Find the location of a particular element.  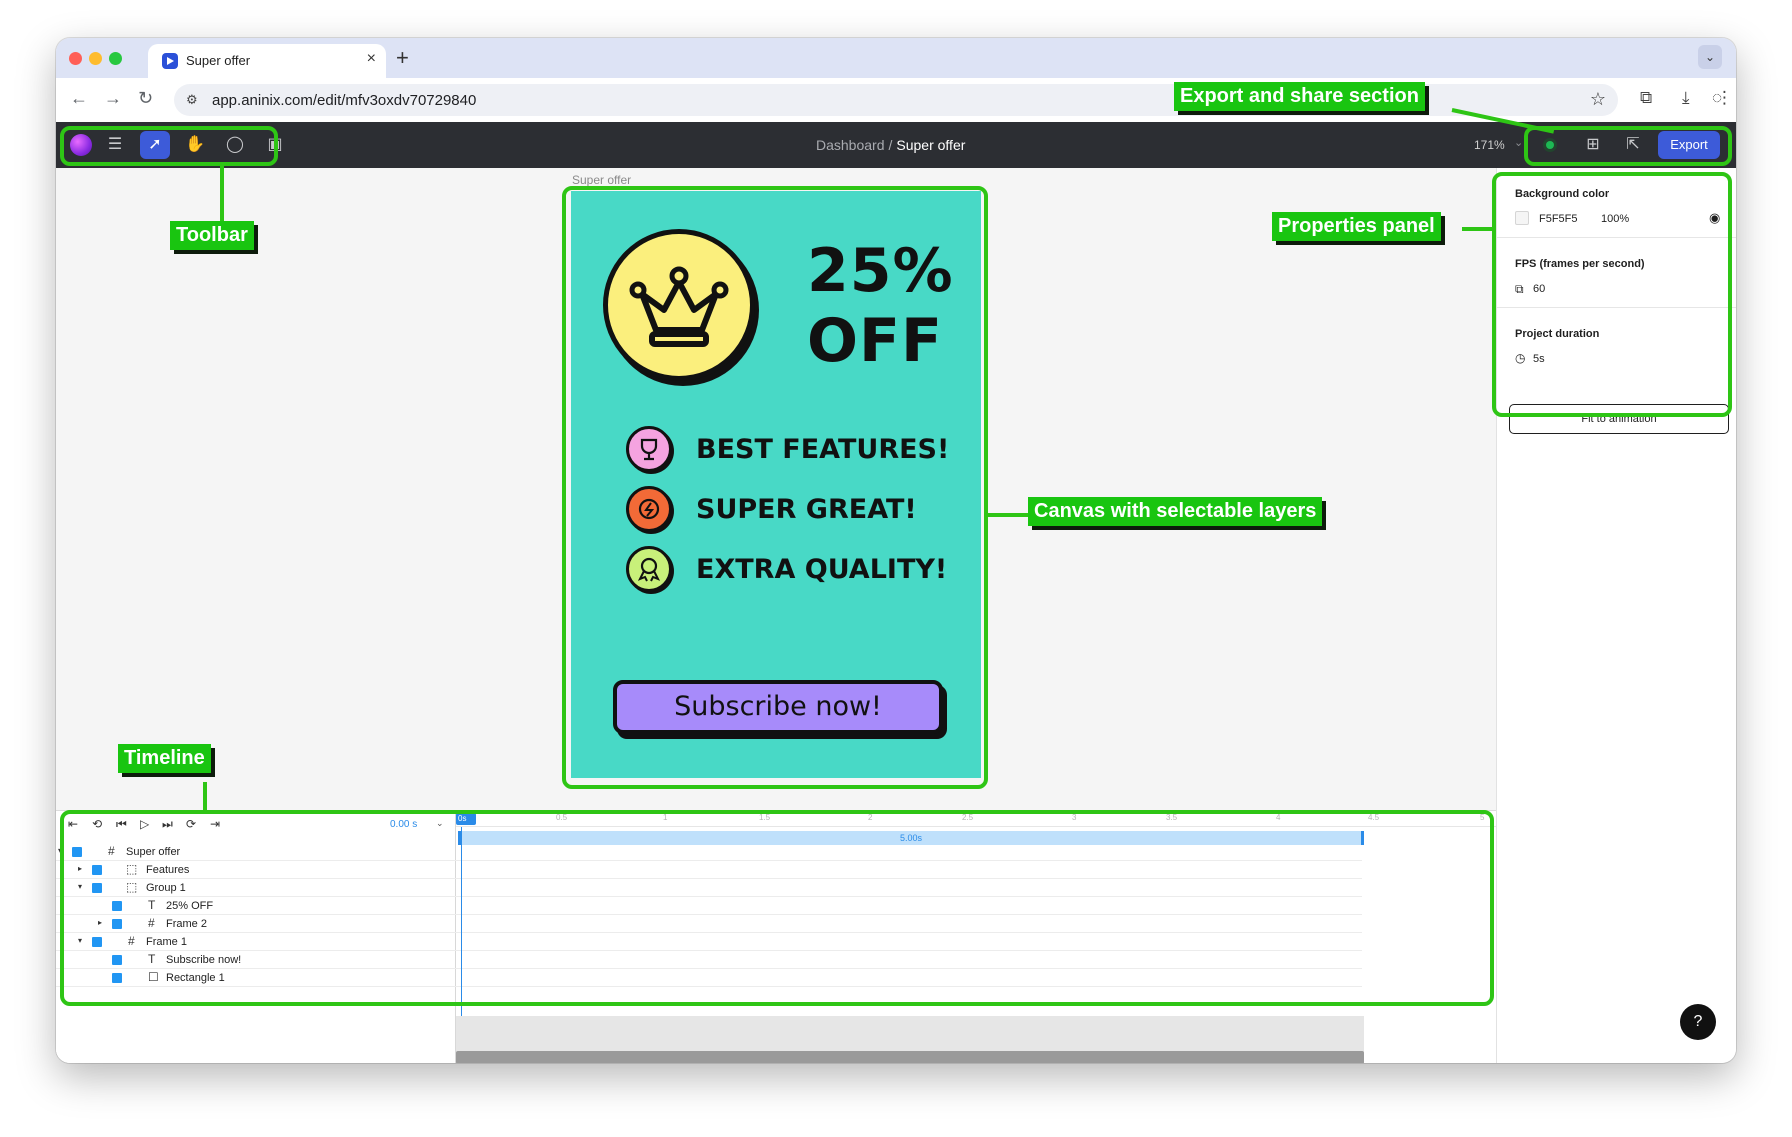

canvas-highlight is located at coordinates (775, 487).